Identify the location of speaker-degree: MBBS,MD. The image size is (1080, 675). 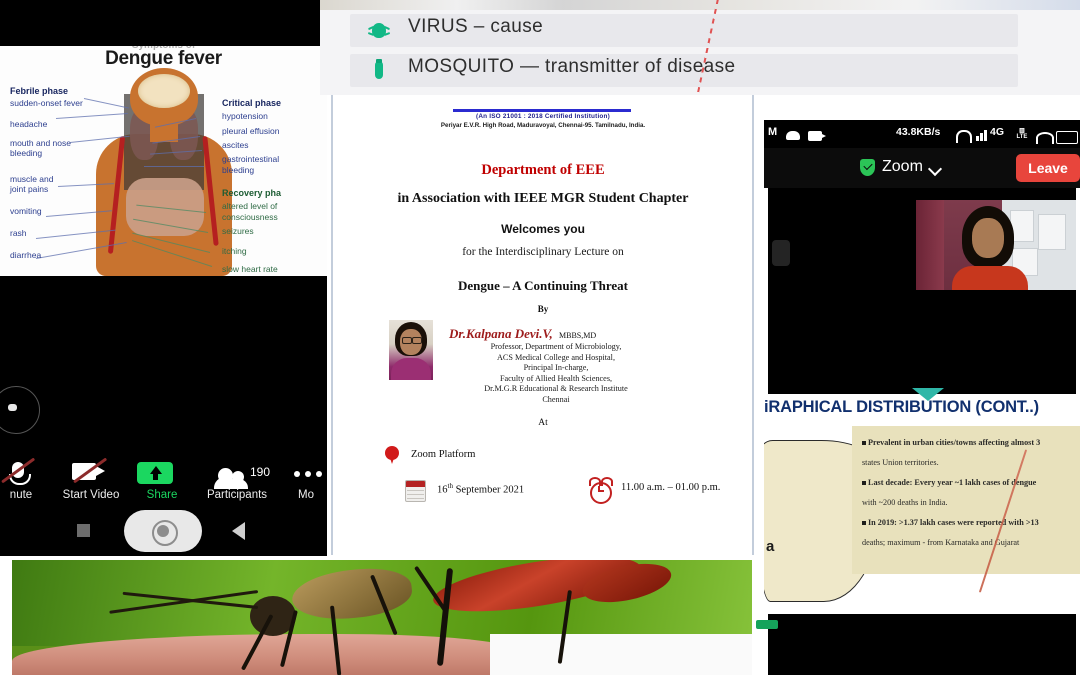
(578, 335).